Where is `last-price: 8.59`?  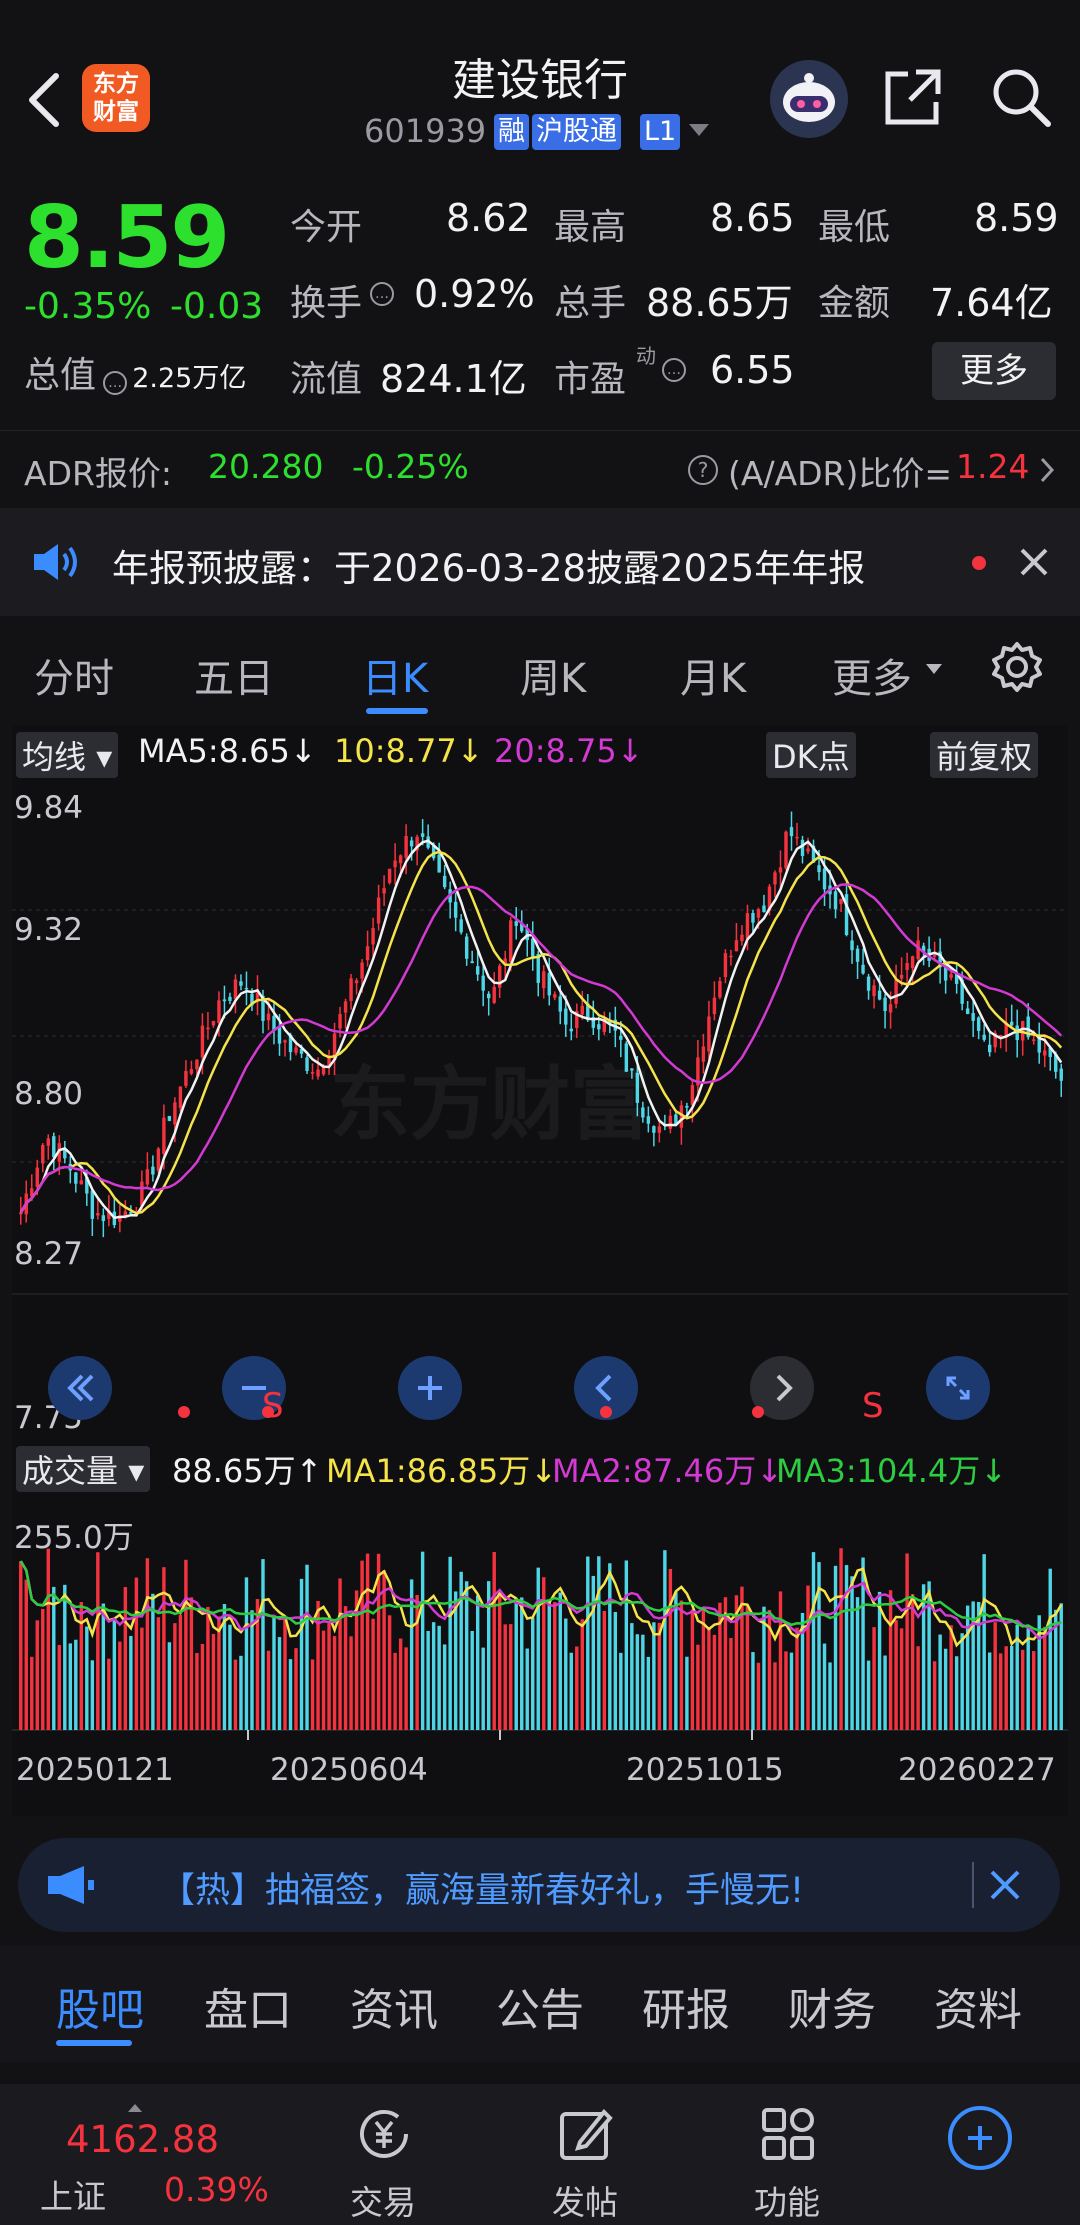 last-price: 8.59 is located at coordinates (127, 238).